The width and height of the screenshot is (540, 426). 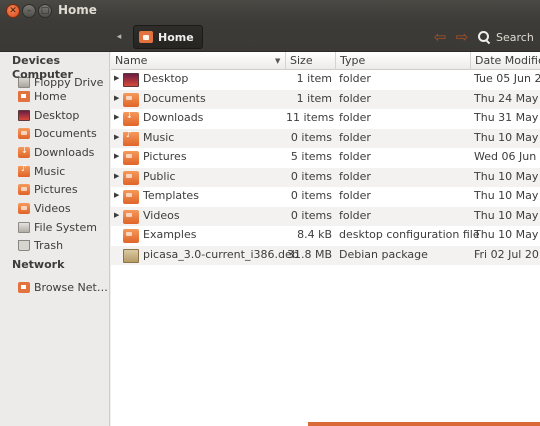 I want to click on sidebar-item-file-system: File System, so click(x=63, y=227).